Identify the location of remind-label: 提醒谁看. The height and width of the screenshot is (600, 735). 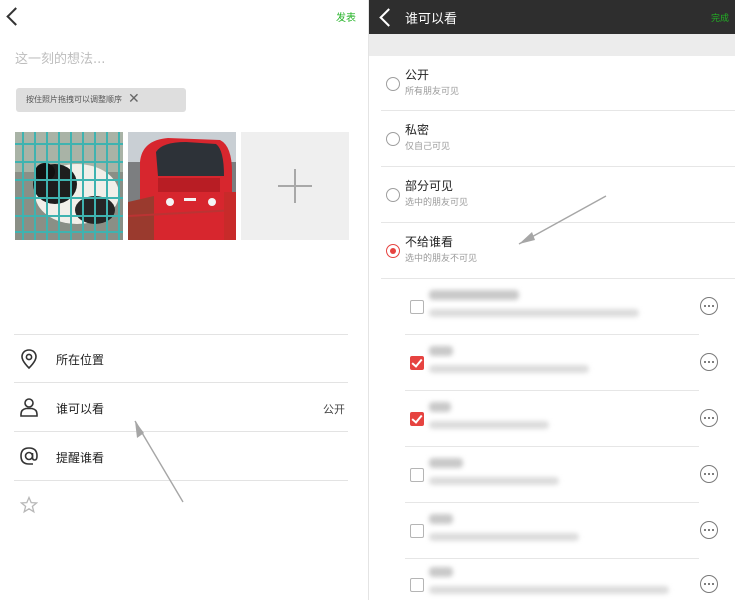
(80, 458).